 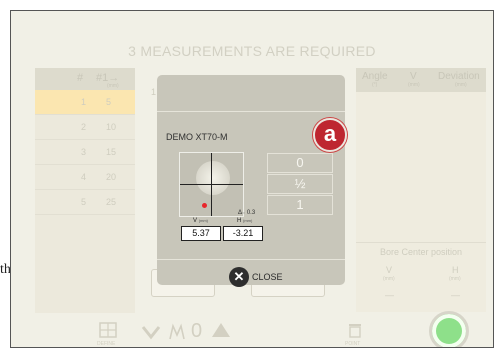 What do you see at coordinates (300, 163) in the screenshot?
I see `scale-option: 0` at bounding box center [300, 163].